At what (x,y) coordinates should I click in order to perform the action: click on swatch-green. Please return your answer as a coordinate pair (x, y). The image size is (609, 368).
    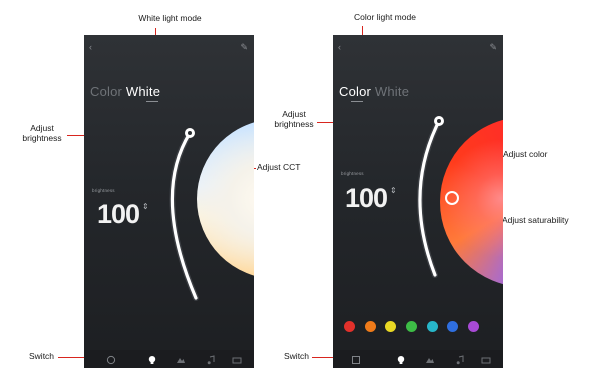
    Looking at the image, I should click on (411, 326).